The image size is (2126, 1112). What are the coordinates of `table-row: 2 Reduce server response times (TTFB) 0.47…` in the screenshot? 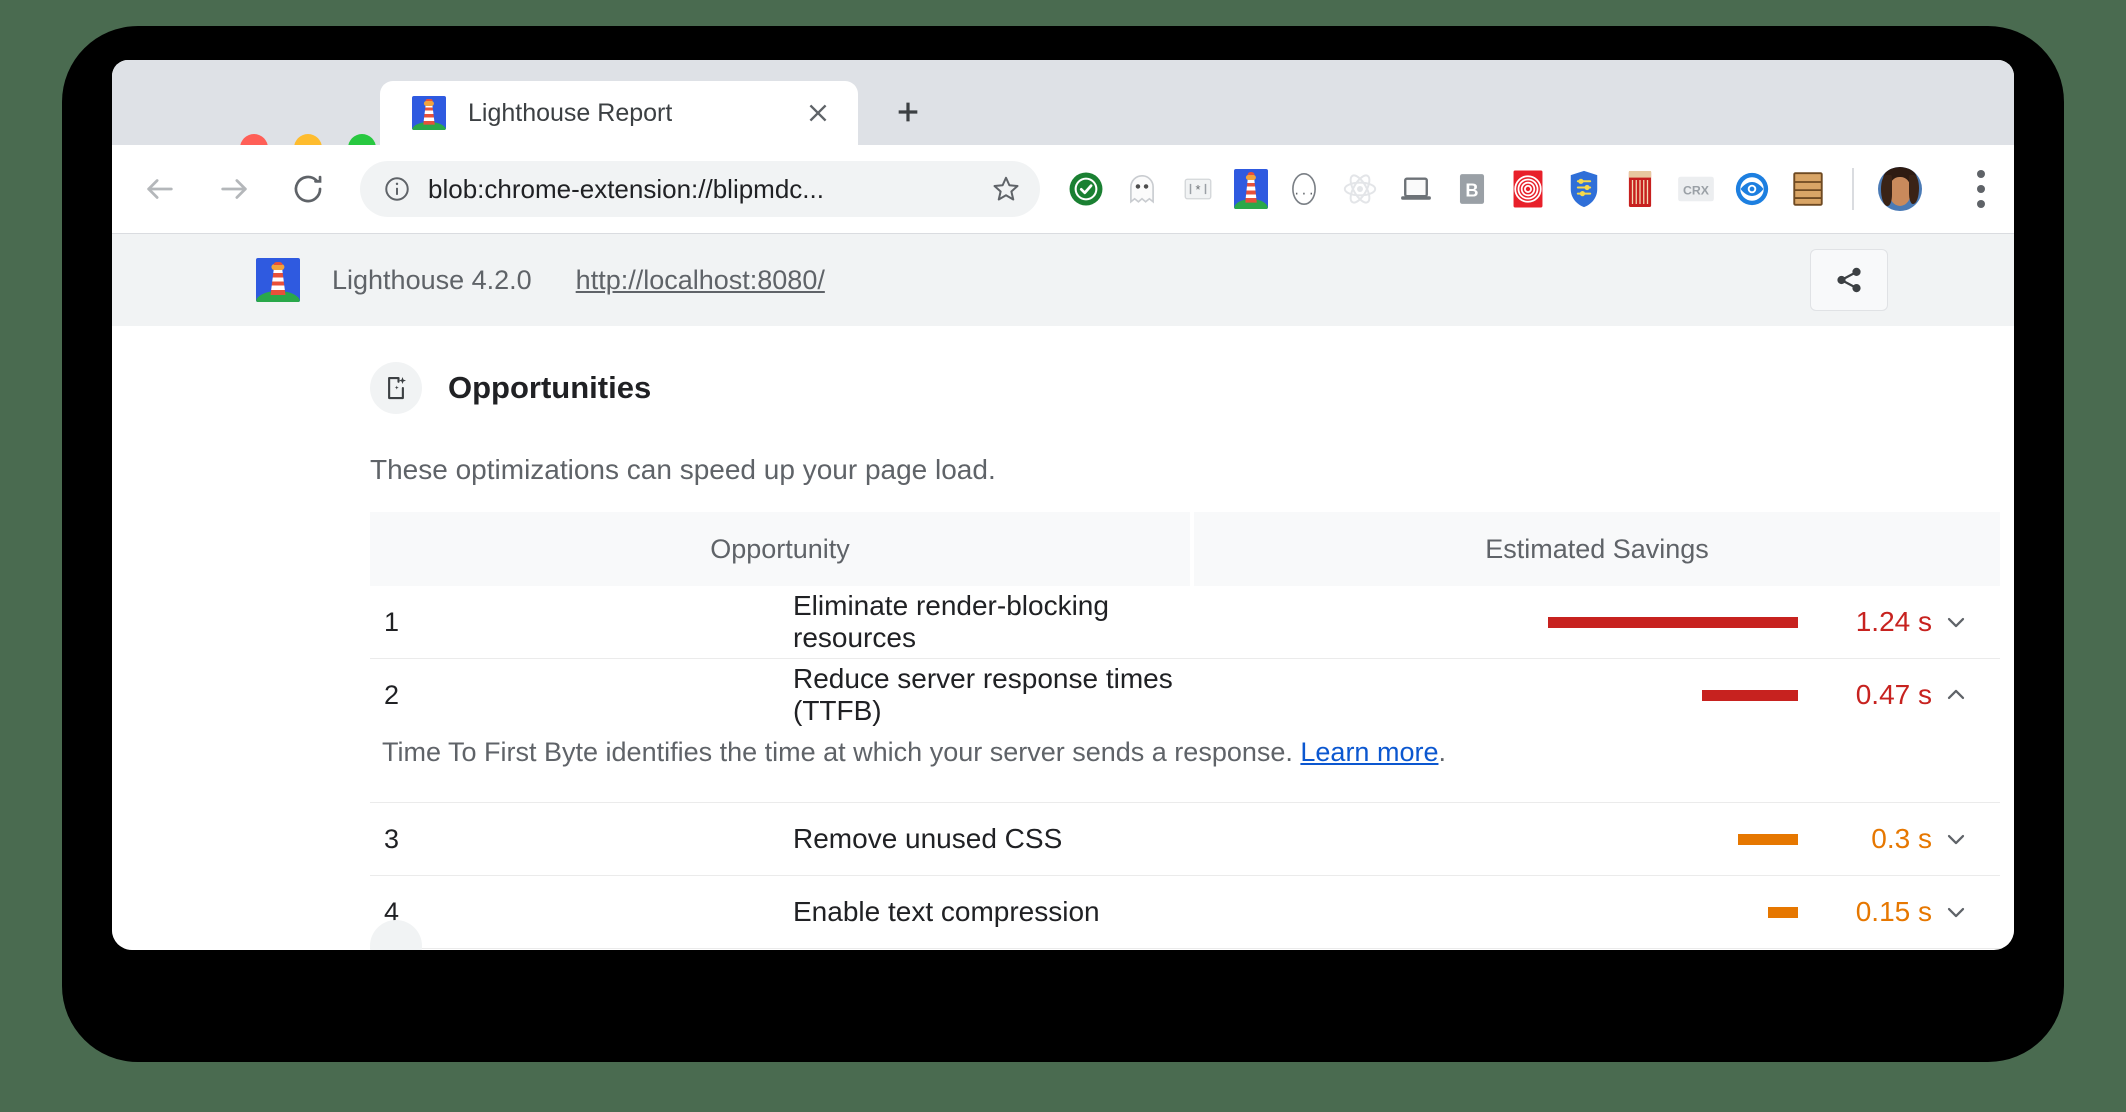 It's located at (1185, 695).